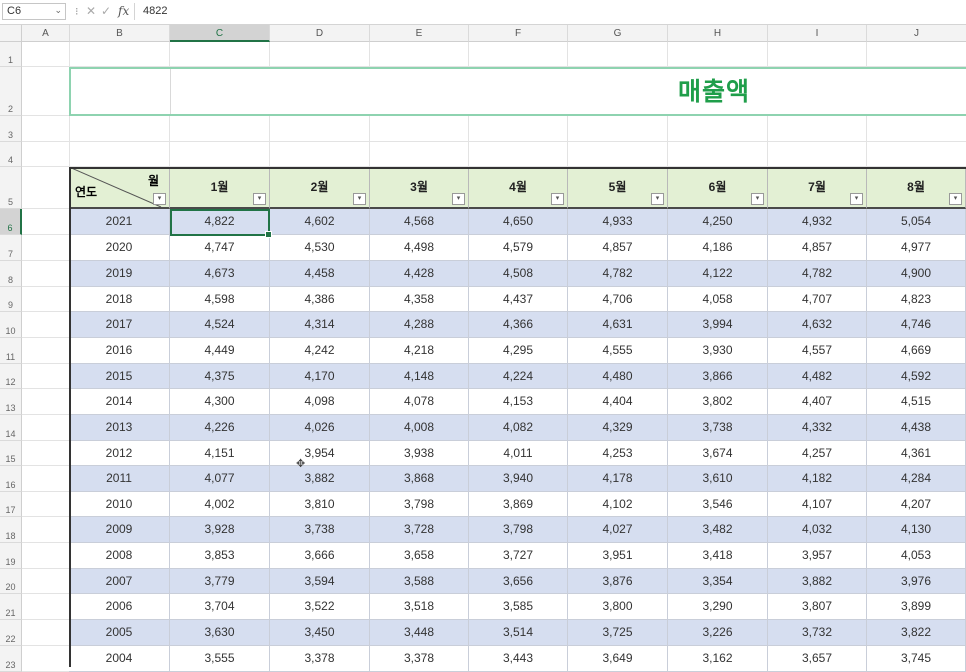 The width and height of the screenshot is (966, 672). What do you see at coordinates (419, 607) in the screenshot?
I see `value-cell: 3,518` at bounding box center [419, 607].